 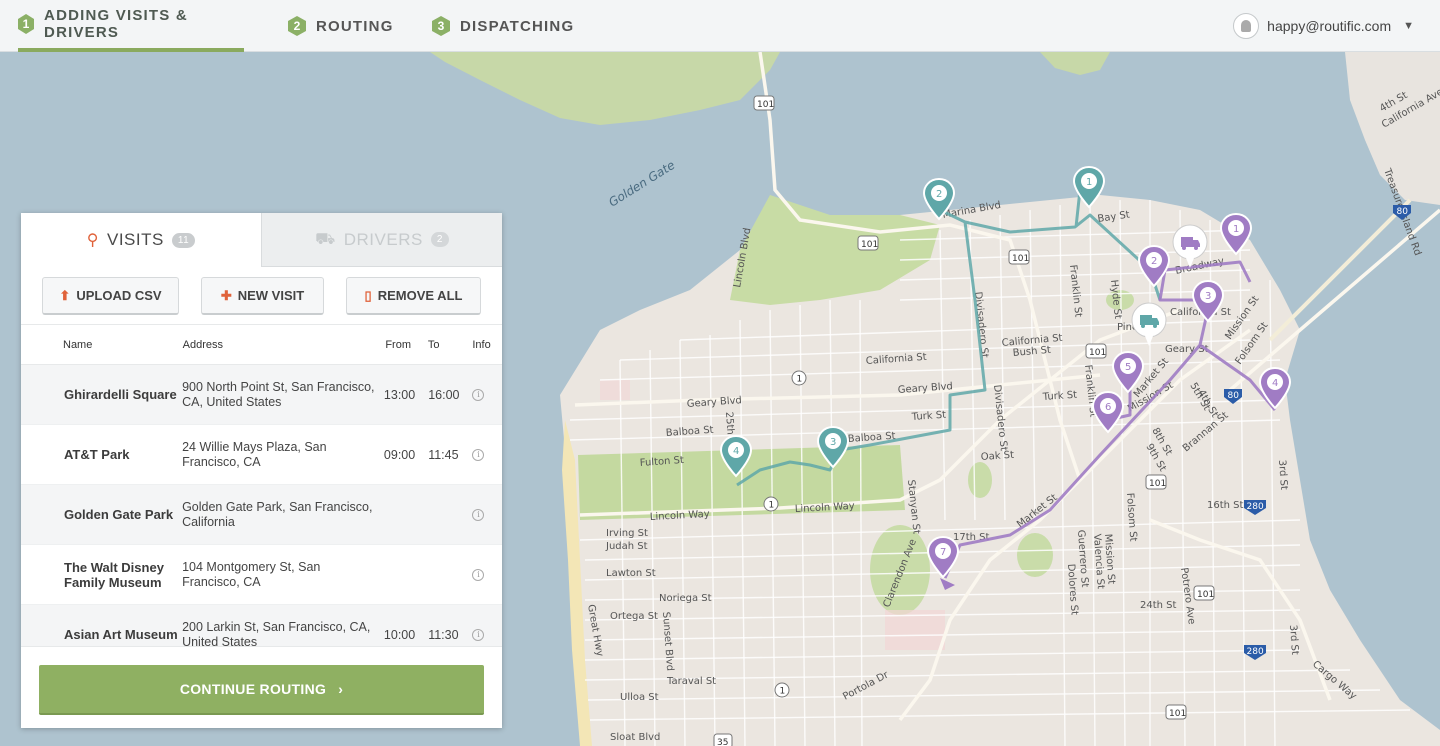 I want to click on visit-name: Golden Gate Park, so click(x=119, y=514).